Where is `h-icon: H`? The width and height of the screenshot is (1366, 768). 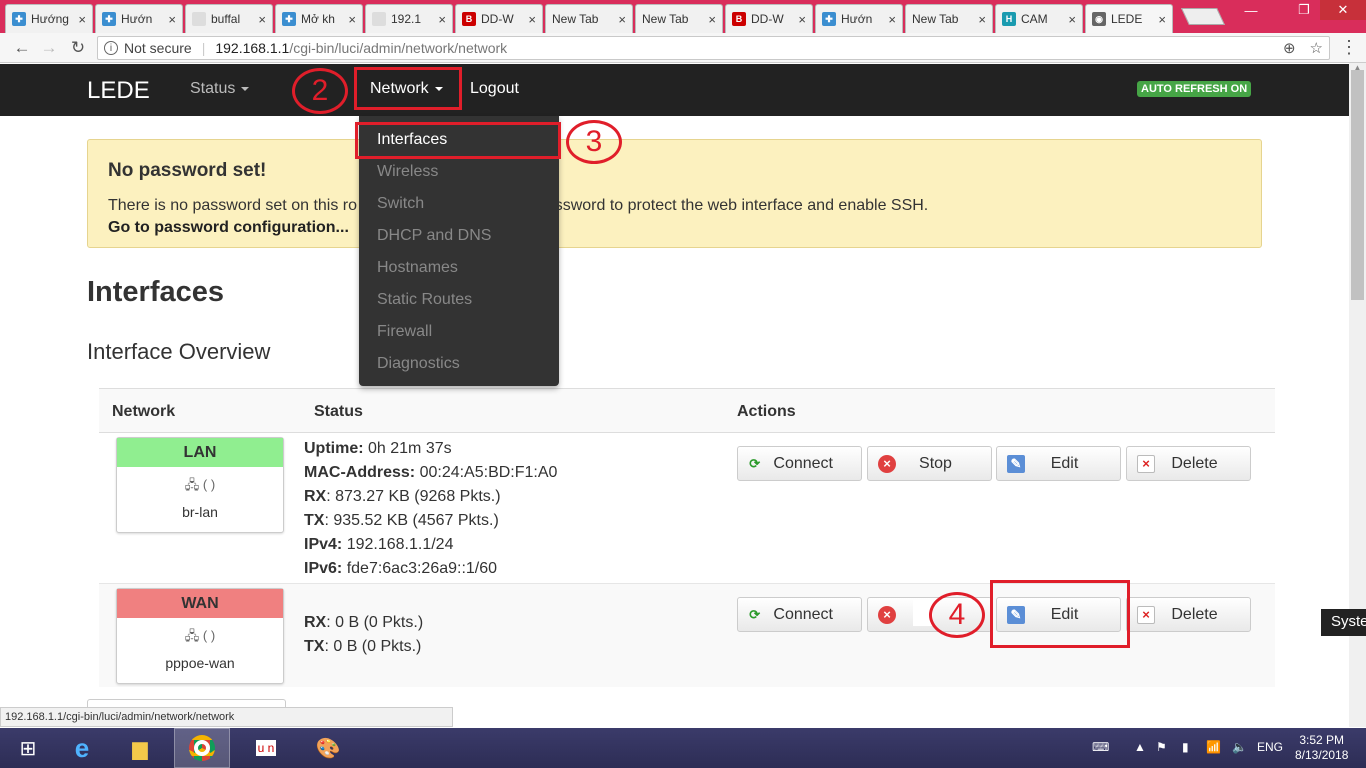 h-icon: H is located at coordinates (1009, 19).